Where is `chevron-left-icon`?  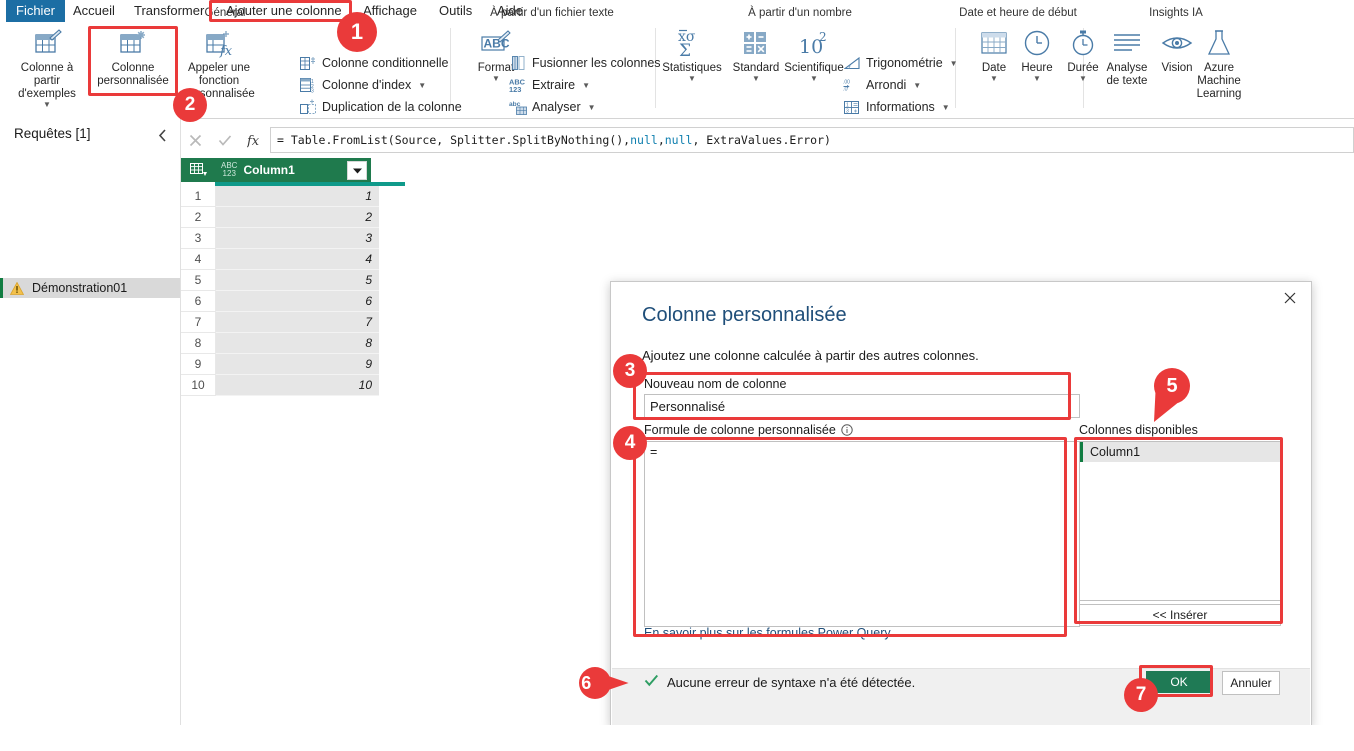
chevron-left-icon is located at coordinates (162, 135).